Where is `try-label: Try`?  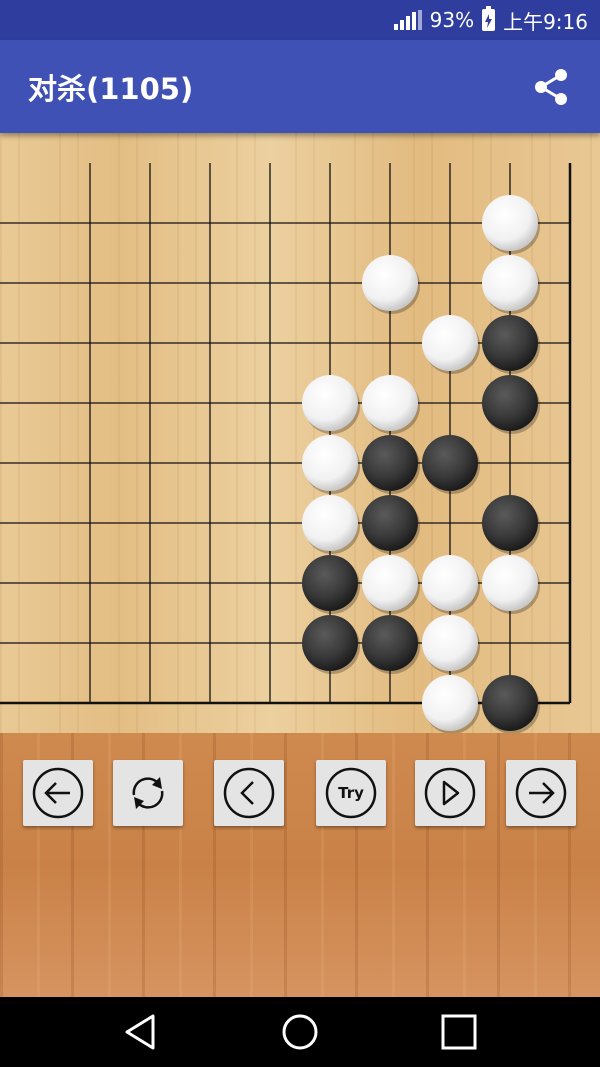 try-label: Try is located at coordinates (351, 793).